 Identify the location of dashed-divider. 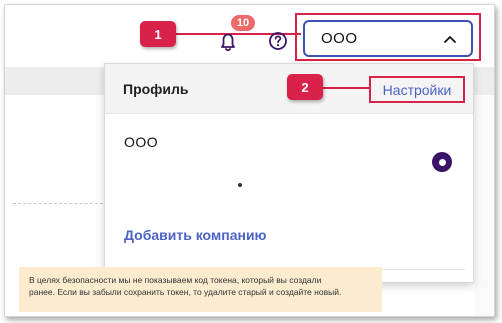
(58, 203).